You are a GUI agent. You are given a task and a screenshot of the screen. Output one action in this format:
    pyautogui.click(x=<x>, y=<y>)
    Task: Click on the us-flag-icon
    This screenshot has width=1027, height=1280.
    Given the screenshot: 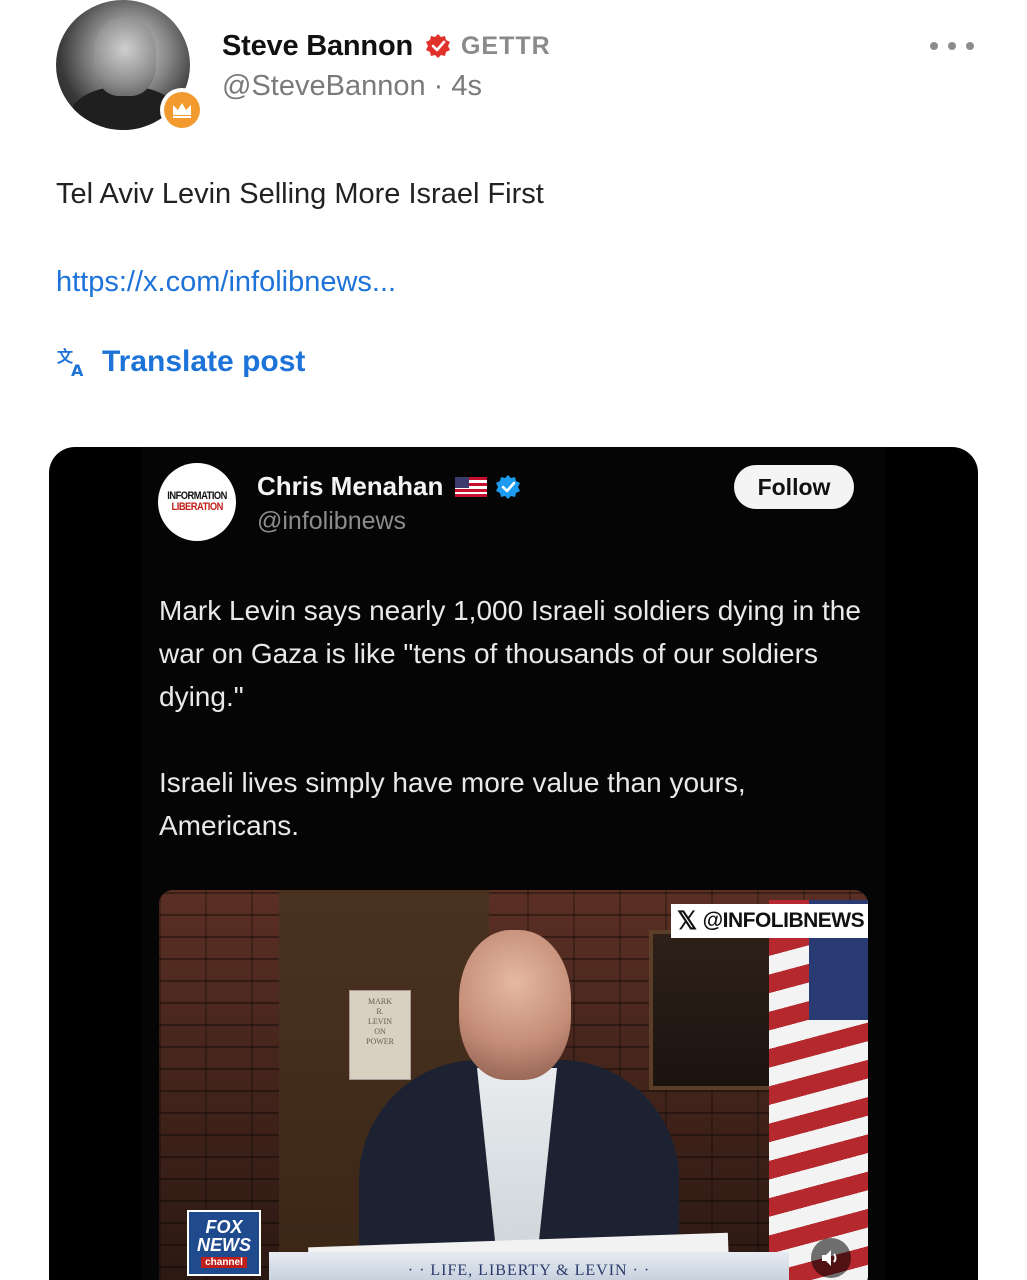 What is the action you would take?
    pyautogui.click(x=471, y=486)
    